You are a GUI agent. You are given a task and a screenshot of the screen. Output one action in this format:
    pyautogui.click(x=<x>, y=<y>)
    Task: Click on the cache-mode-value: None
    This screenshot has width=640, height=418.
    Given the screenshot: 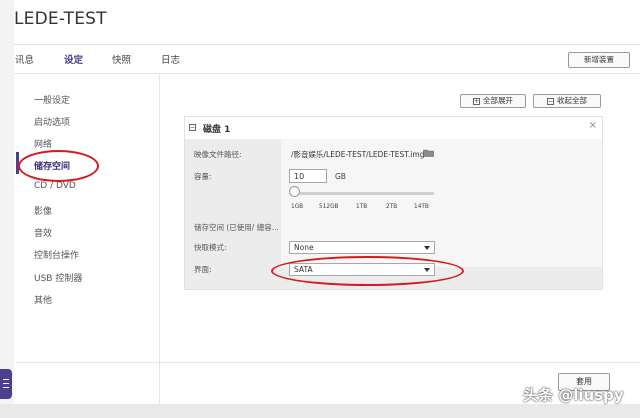 What is the action you would take?
    pyautogui.click(x=304, y=247)
    